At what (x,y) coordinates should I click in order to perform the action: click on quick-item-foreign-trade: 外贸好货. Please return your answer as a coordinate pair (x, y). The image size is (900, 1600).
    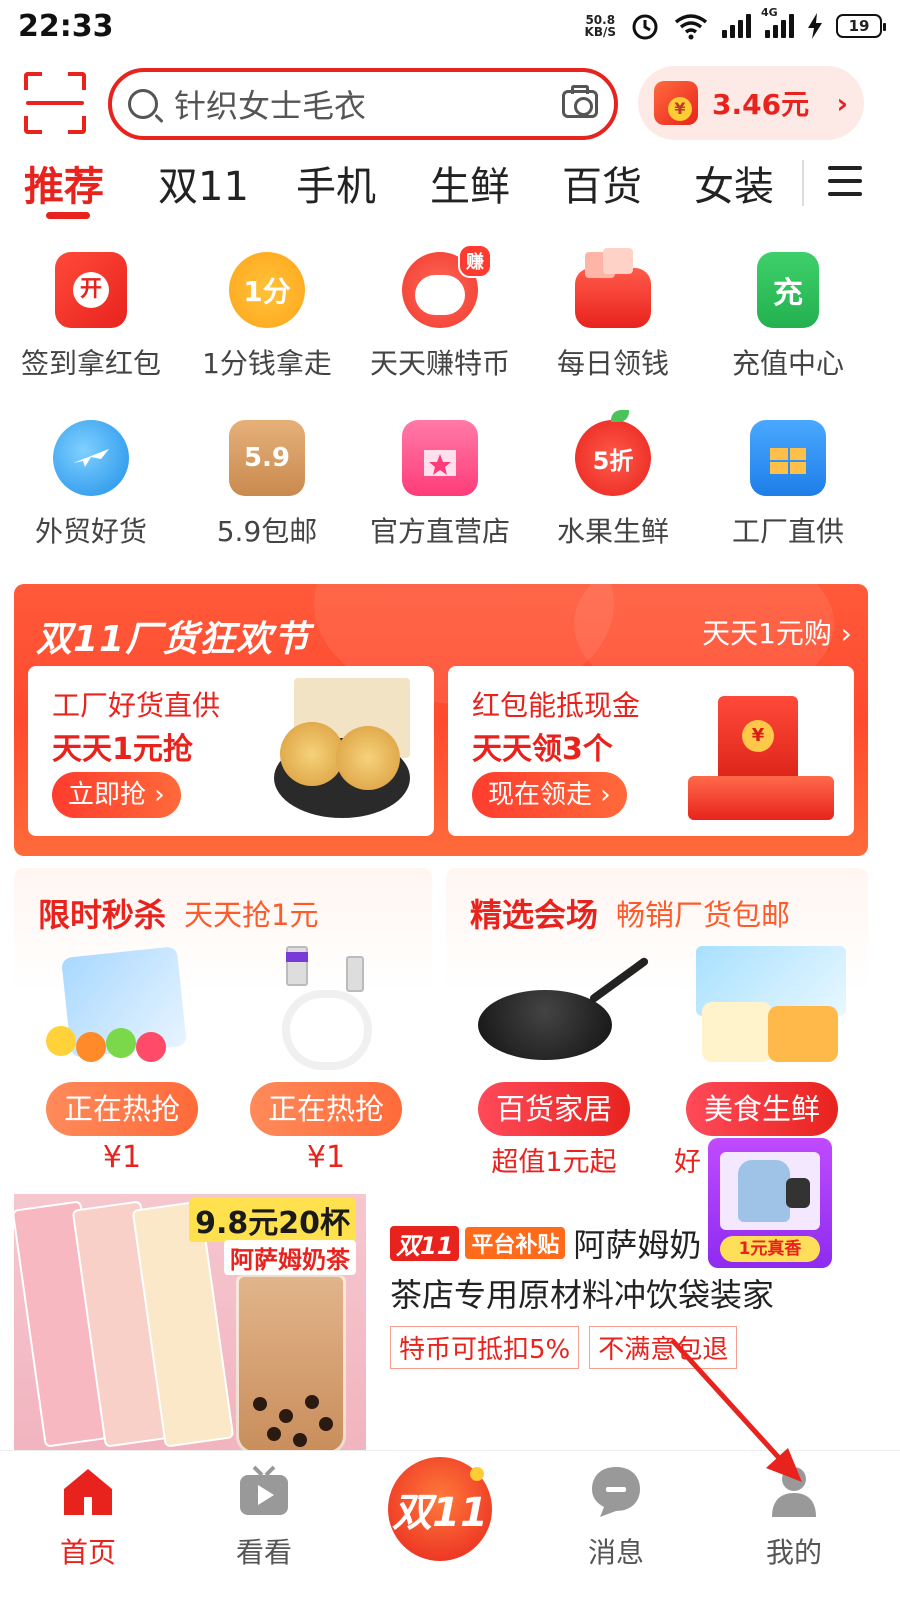
    Looking at the image, I should click on (91, 485).